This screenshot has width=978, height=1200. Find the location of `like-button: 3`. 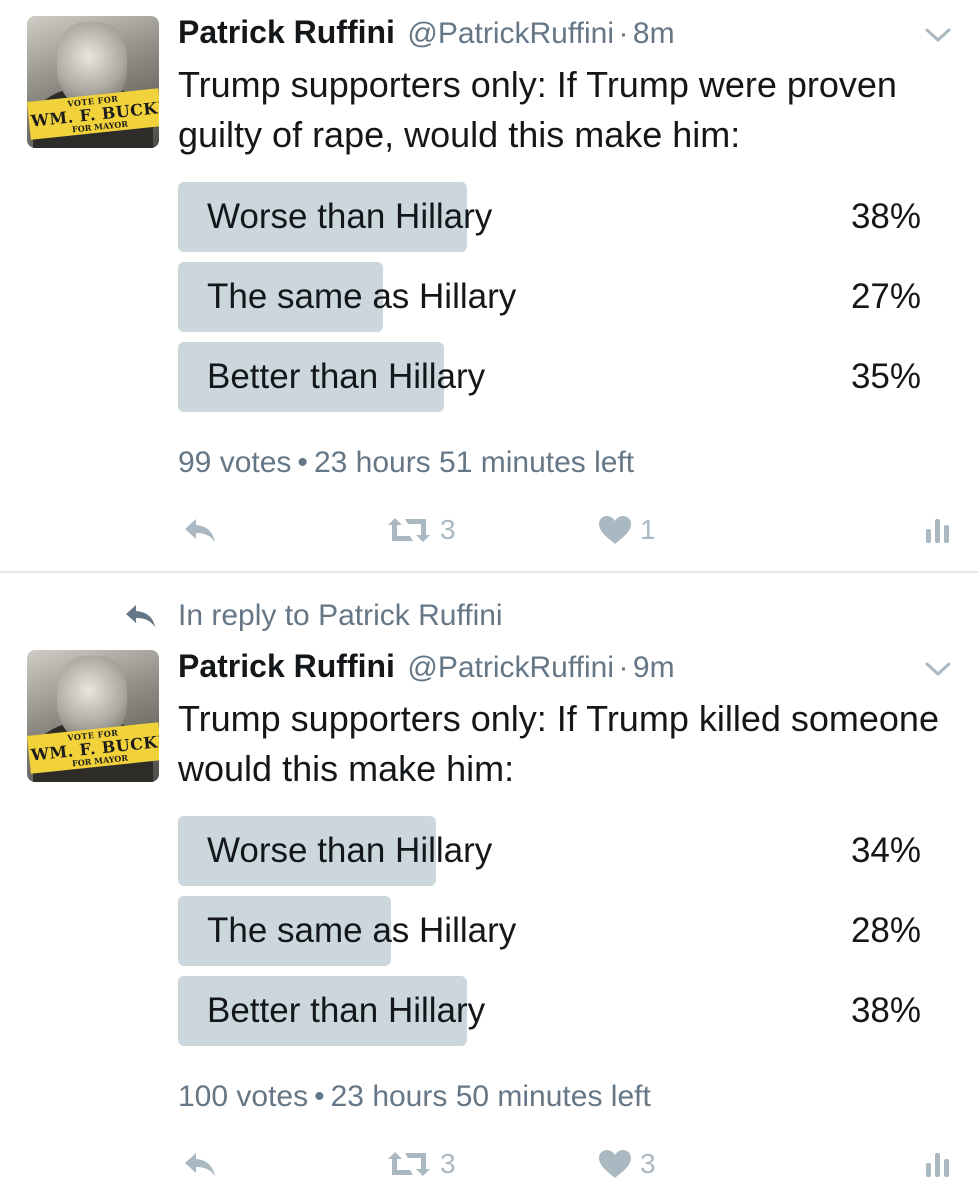

like-button: 3 is located at coordinates (627, 1164).